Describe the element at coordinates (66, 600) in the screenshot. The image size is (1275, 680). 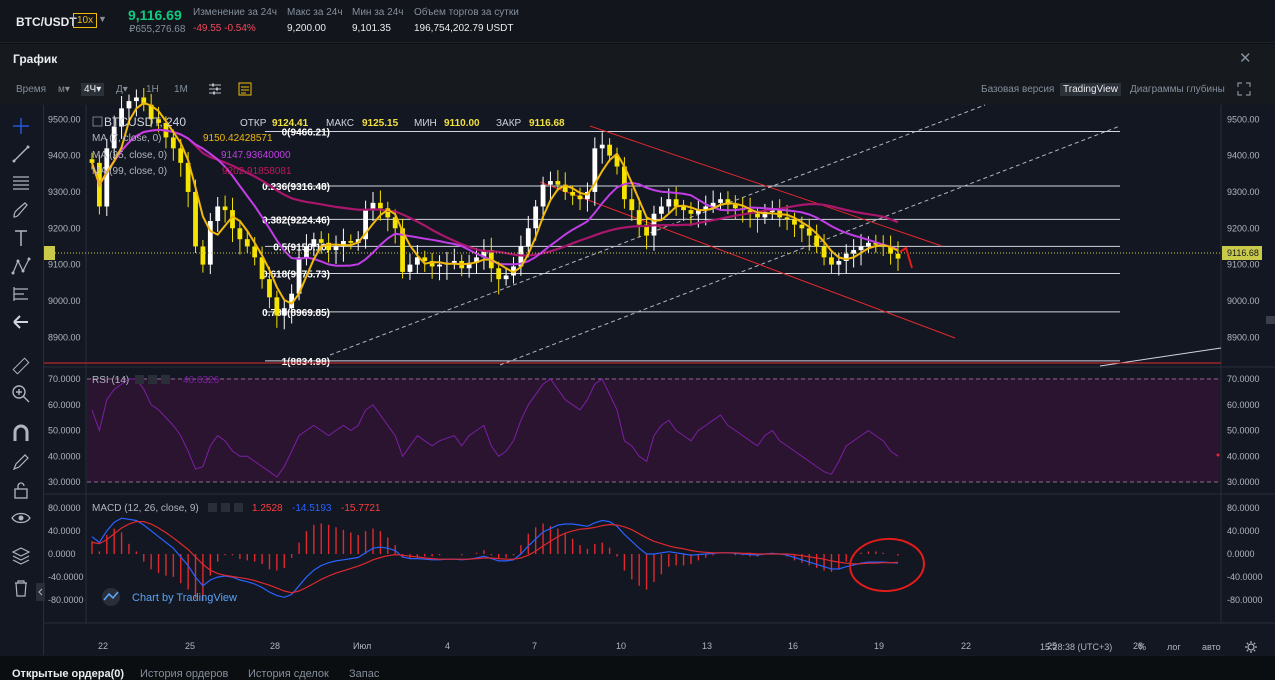
I see `macd-tick-label-left: -80.0000` at that location.